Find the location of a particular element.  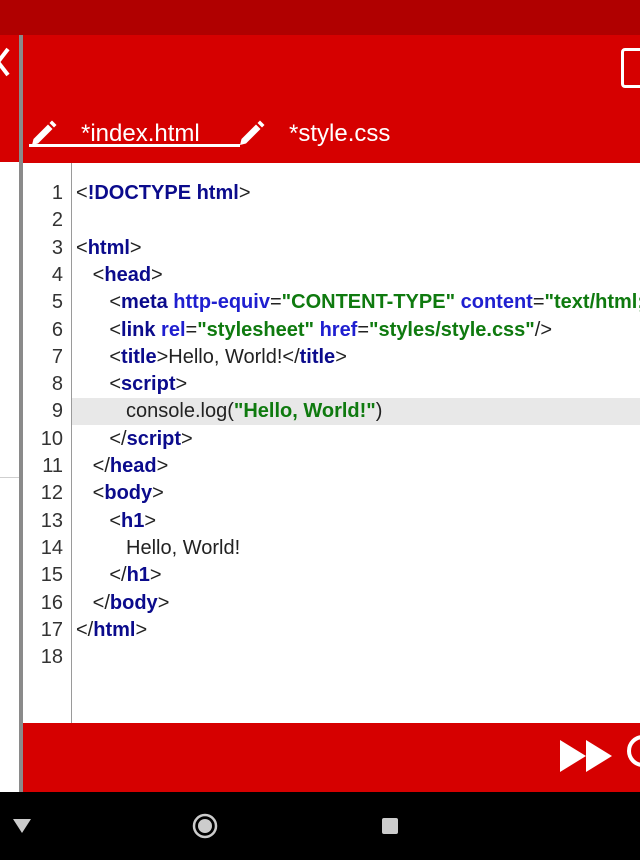

menu-icon is located at coordinates (630, 68).